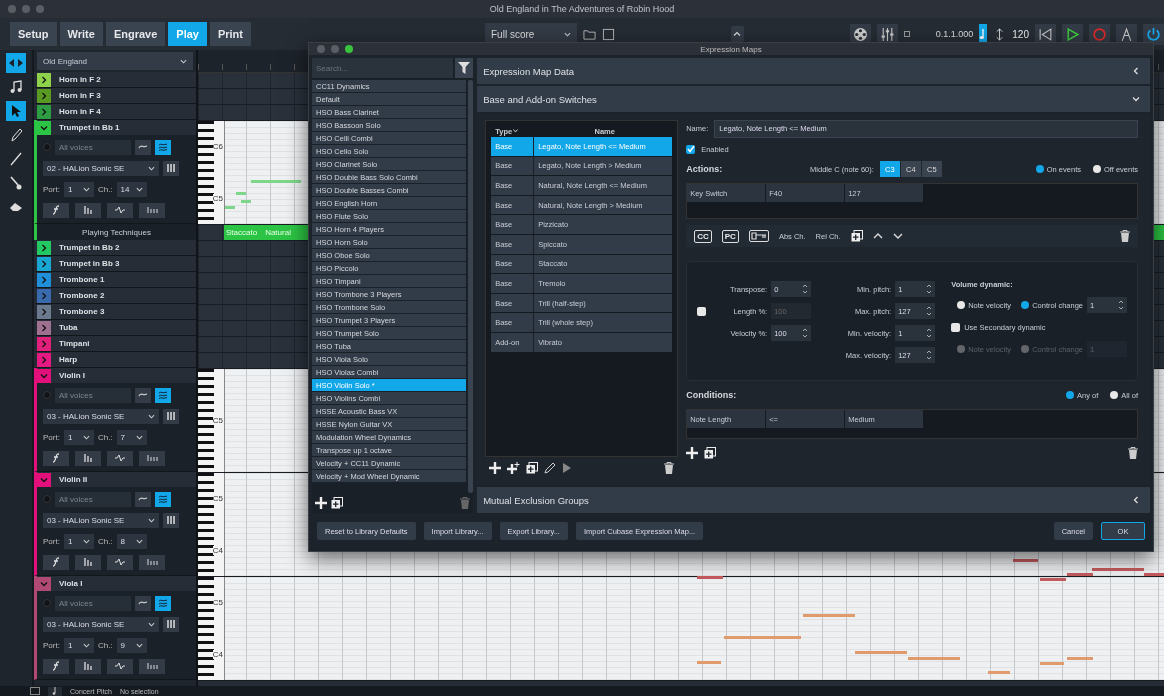 Image resolution: width=1164 pixels, height=696 pixels. What do you see at coordinates (813, 99) in the screenshot?
I see `switches-section-header: Base and Add-on Switches` at bounding box center [813, 99].